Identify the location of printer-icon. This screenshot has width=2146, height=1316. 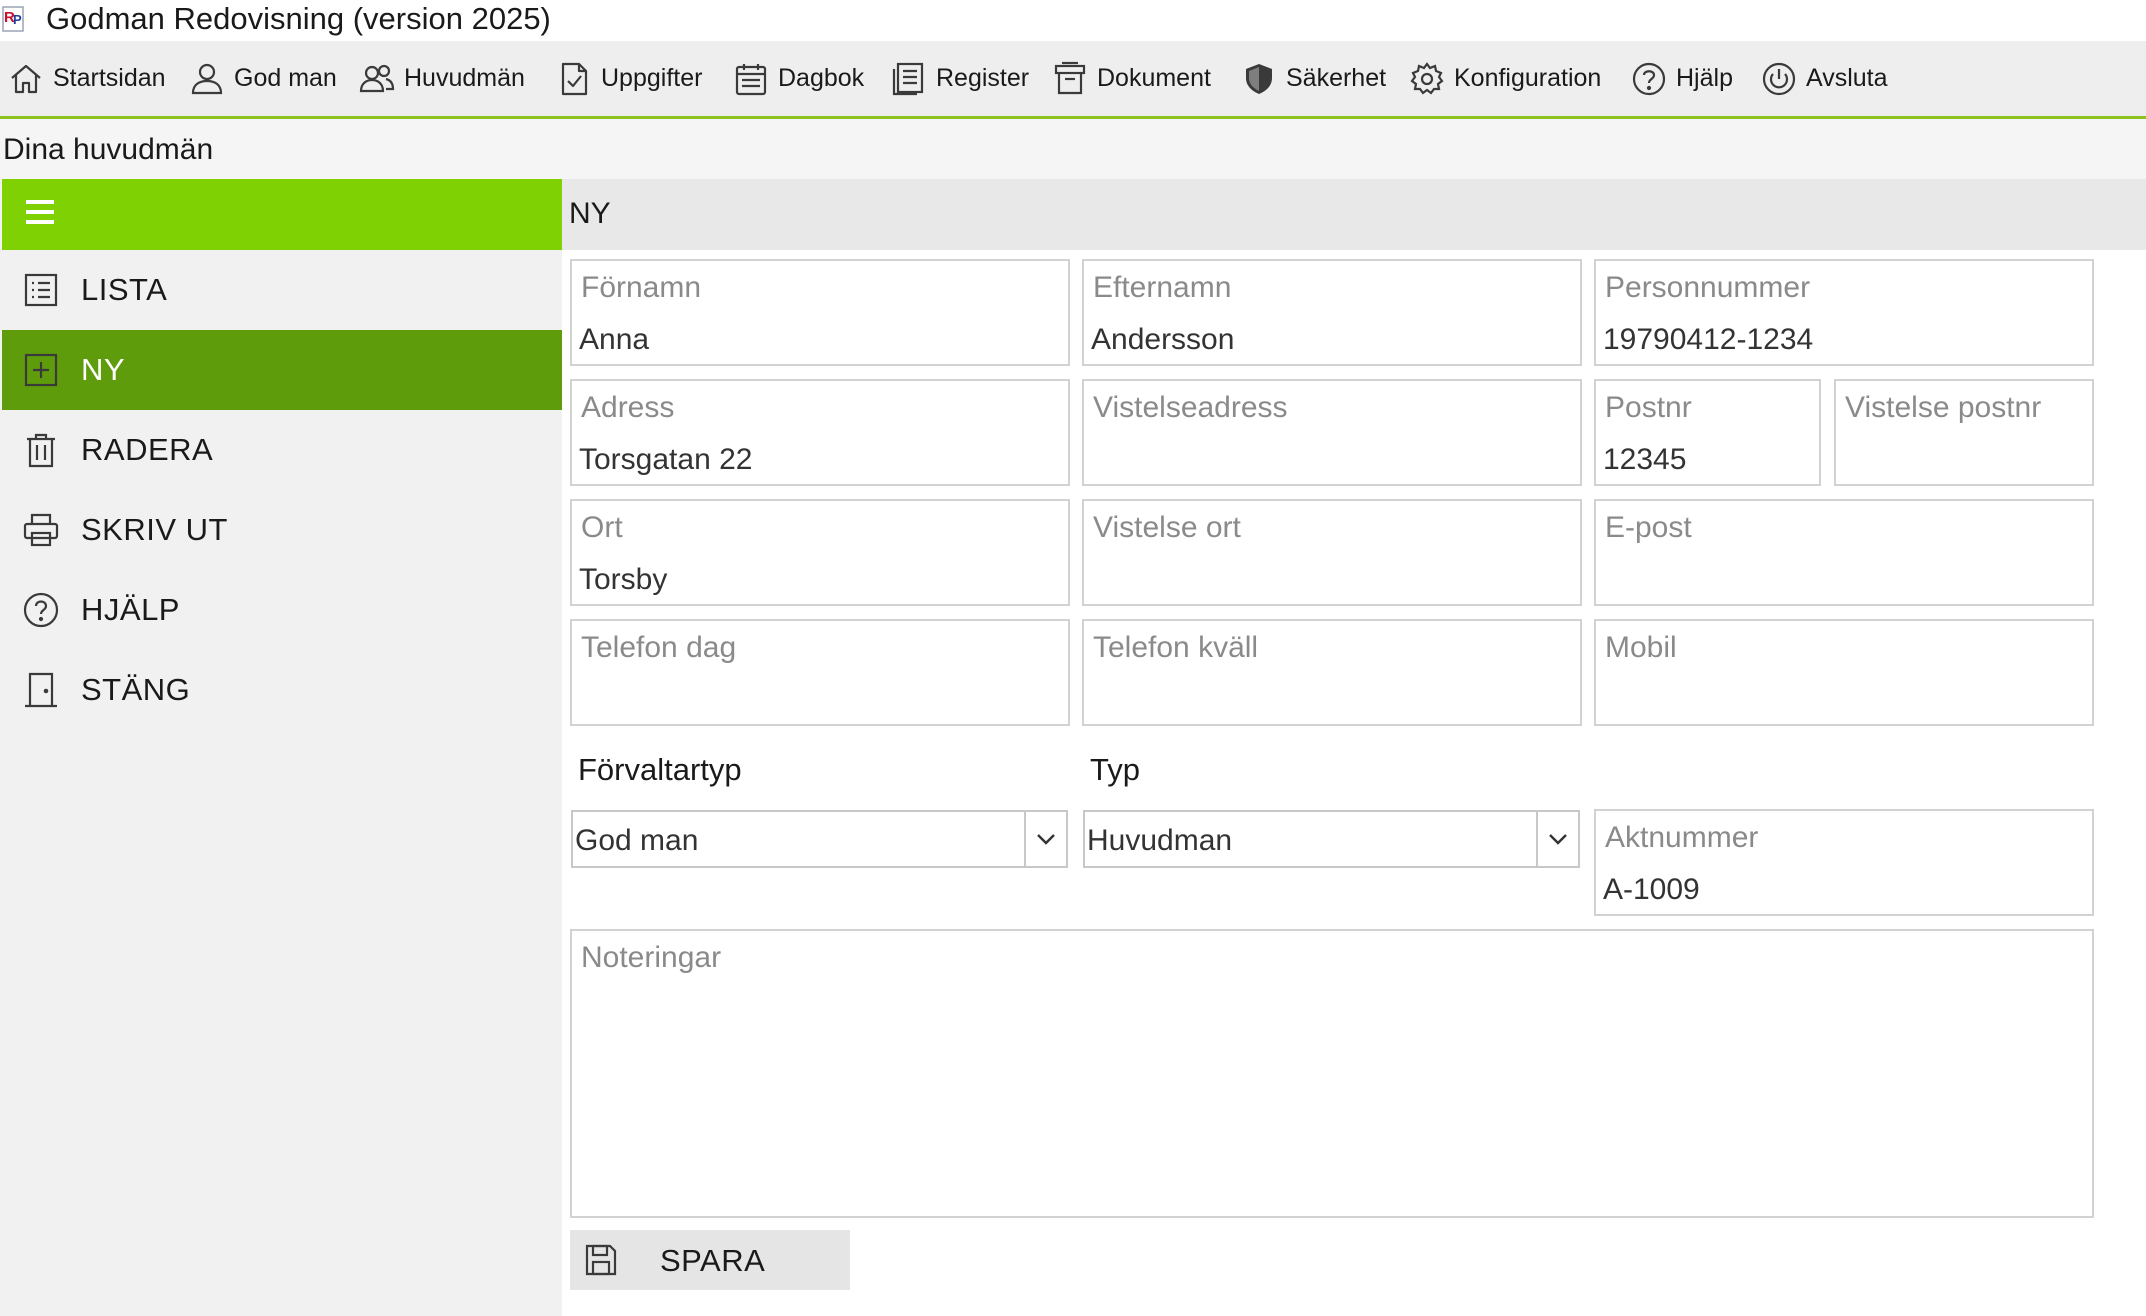
(41, 530).